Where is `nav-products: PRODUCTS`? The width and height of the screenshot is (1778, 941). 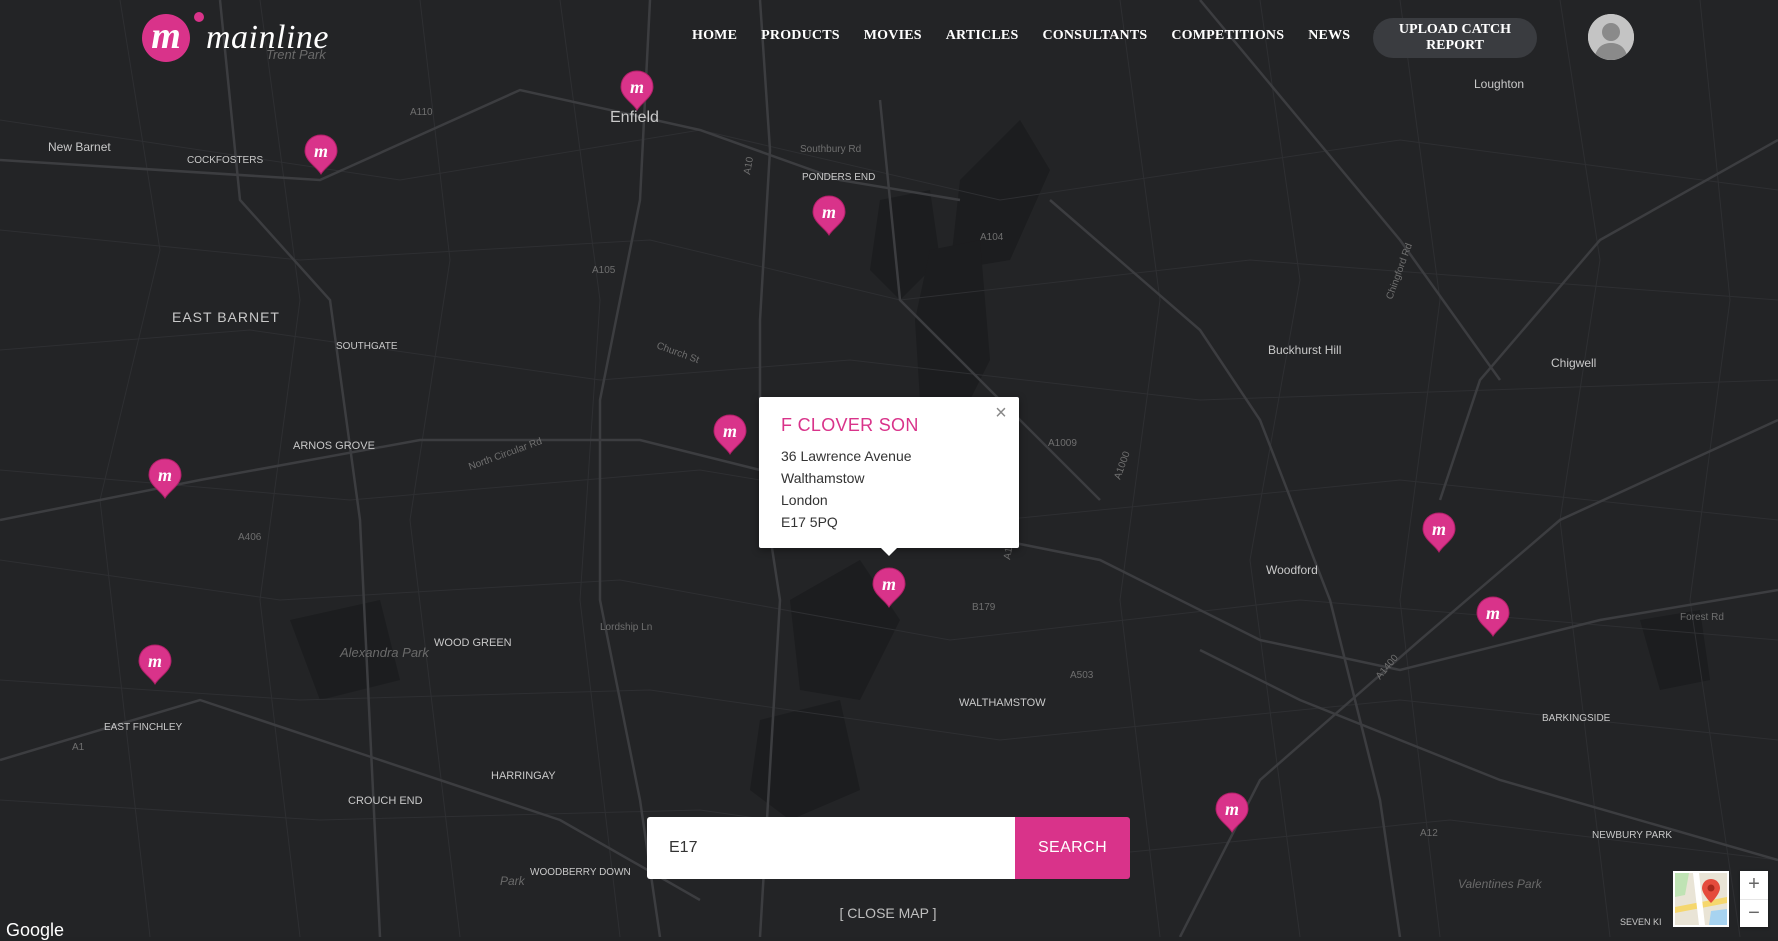 nav-products: PRODUCTS is located at coordinates (800, 36).